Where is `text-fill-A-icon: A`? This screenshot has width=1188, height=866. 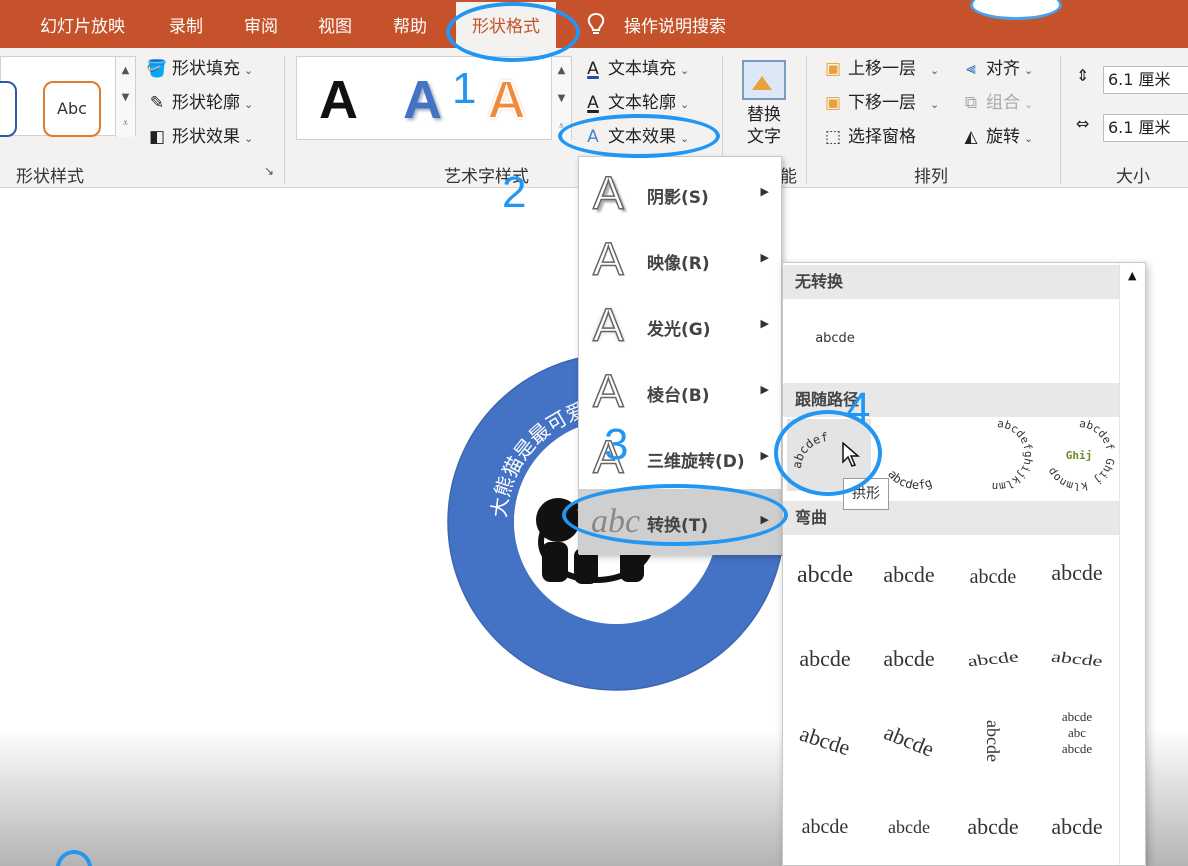
text-fill-A-icon: A is located at coordinates (593, 69).